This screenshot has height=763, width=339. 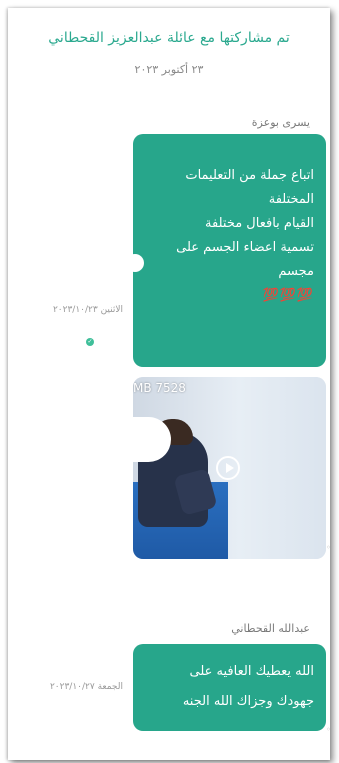 What do you see at coordinates (159, 388) in the screenshot?
I see `file-size-label: MB 7528` at bounding box center [159, 388].